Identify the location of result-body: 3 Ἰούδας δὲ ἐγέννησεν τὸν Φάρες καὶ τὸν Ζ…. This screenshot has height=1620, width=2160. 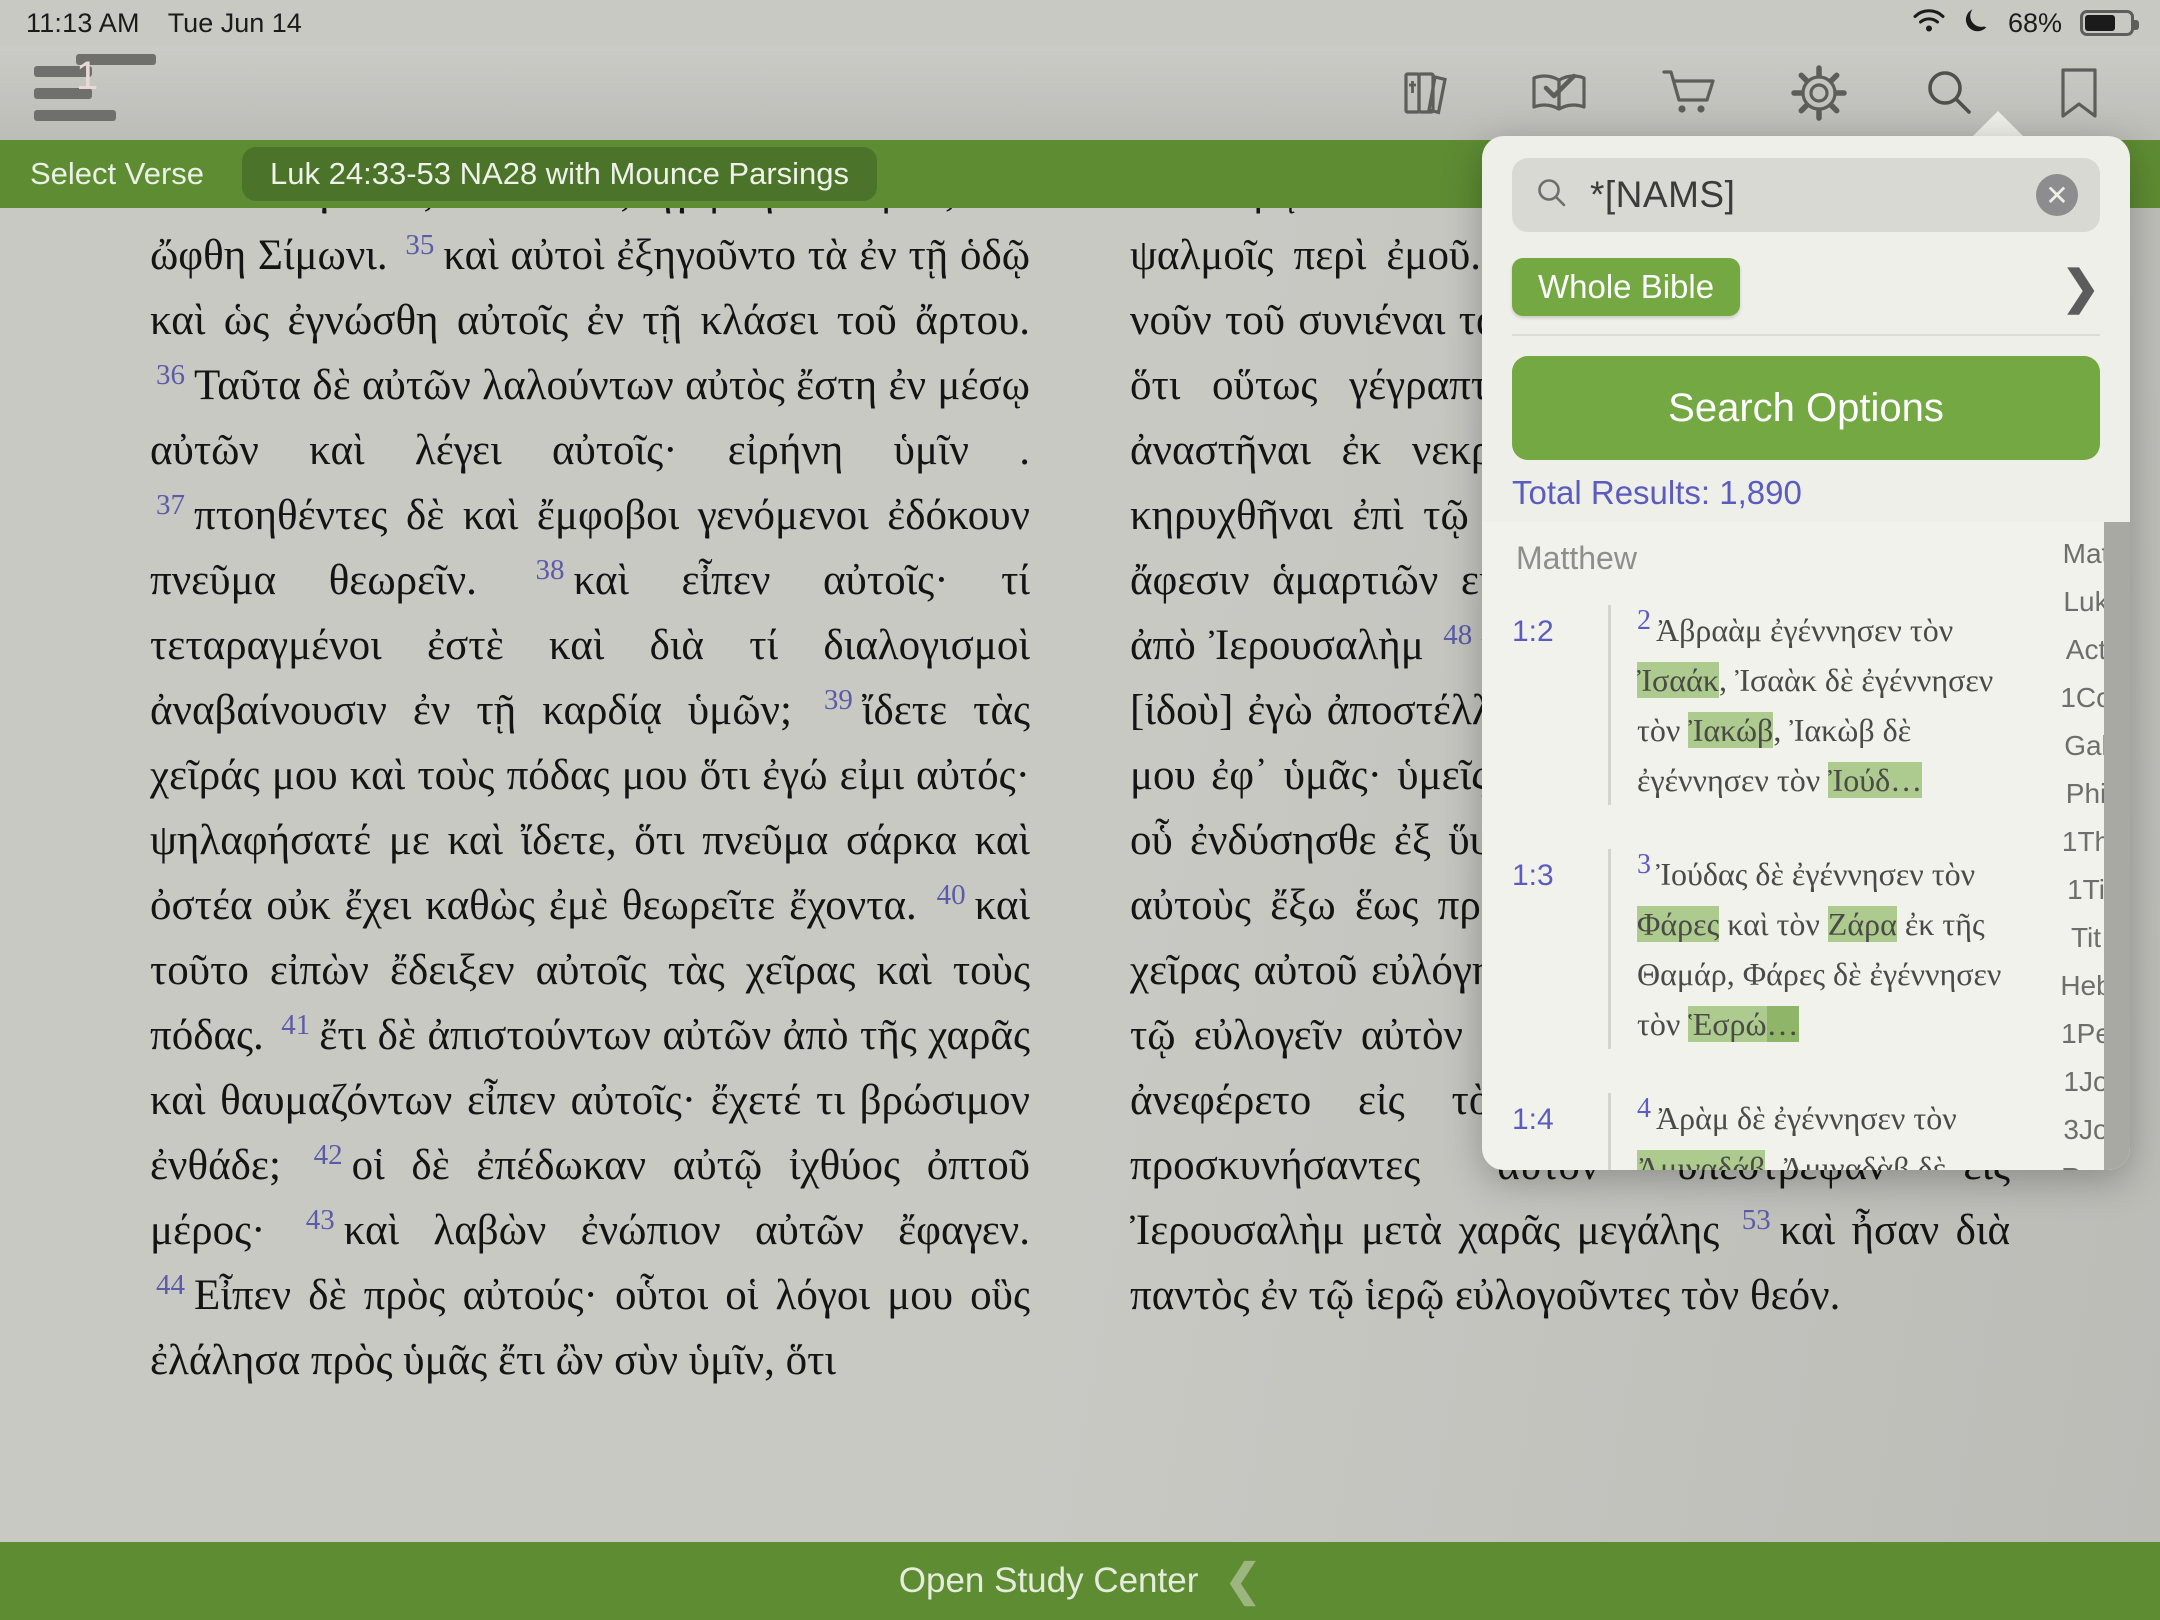
(1819, 949).